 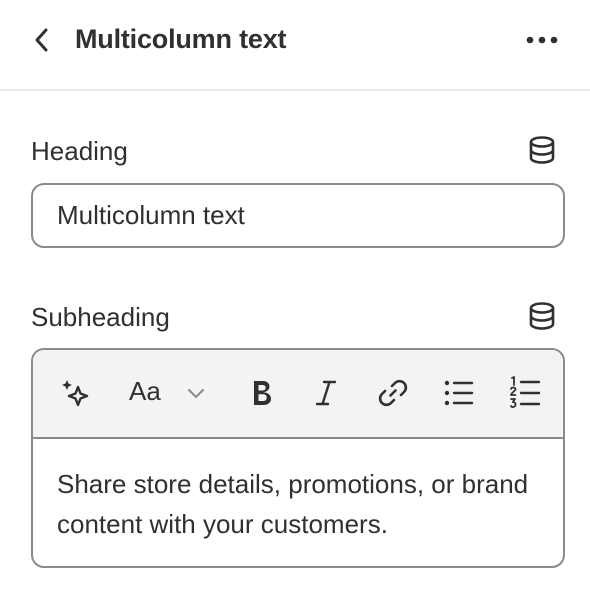 What do you see at coordinates (100, 317) in the screenshot?
I see `subheading-label: Subheading` at bounding box center [100, 317].